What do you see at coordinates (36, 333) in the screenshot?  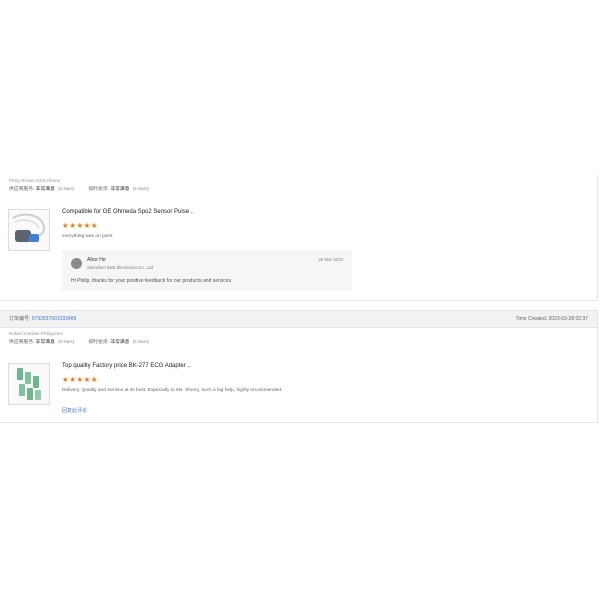 I see `buyer-name: Rafael Sambile-Philippines` at bounding box center [36, 333].